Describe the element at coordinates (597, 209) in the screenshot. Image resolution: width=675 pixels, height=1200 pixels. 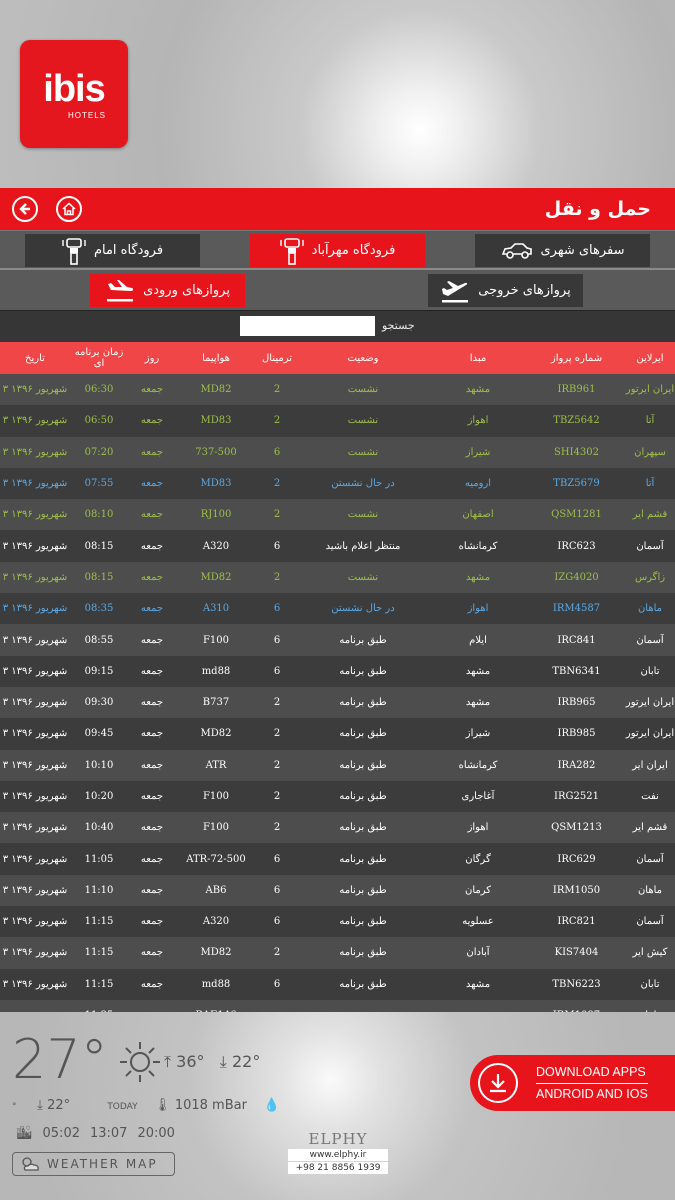
I see `page-title: حمل و نقل` at that location.